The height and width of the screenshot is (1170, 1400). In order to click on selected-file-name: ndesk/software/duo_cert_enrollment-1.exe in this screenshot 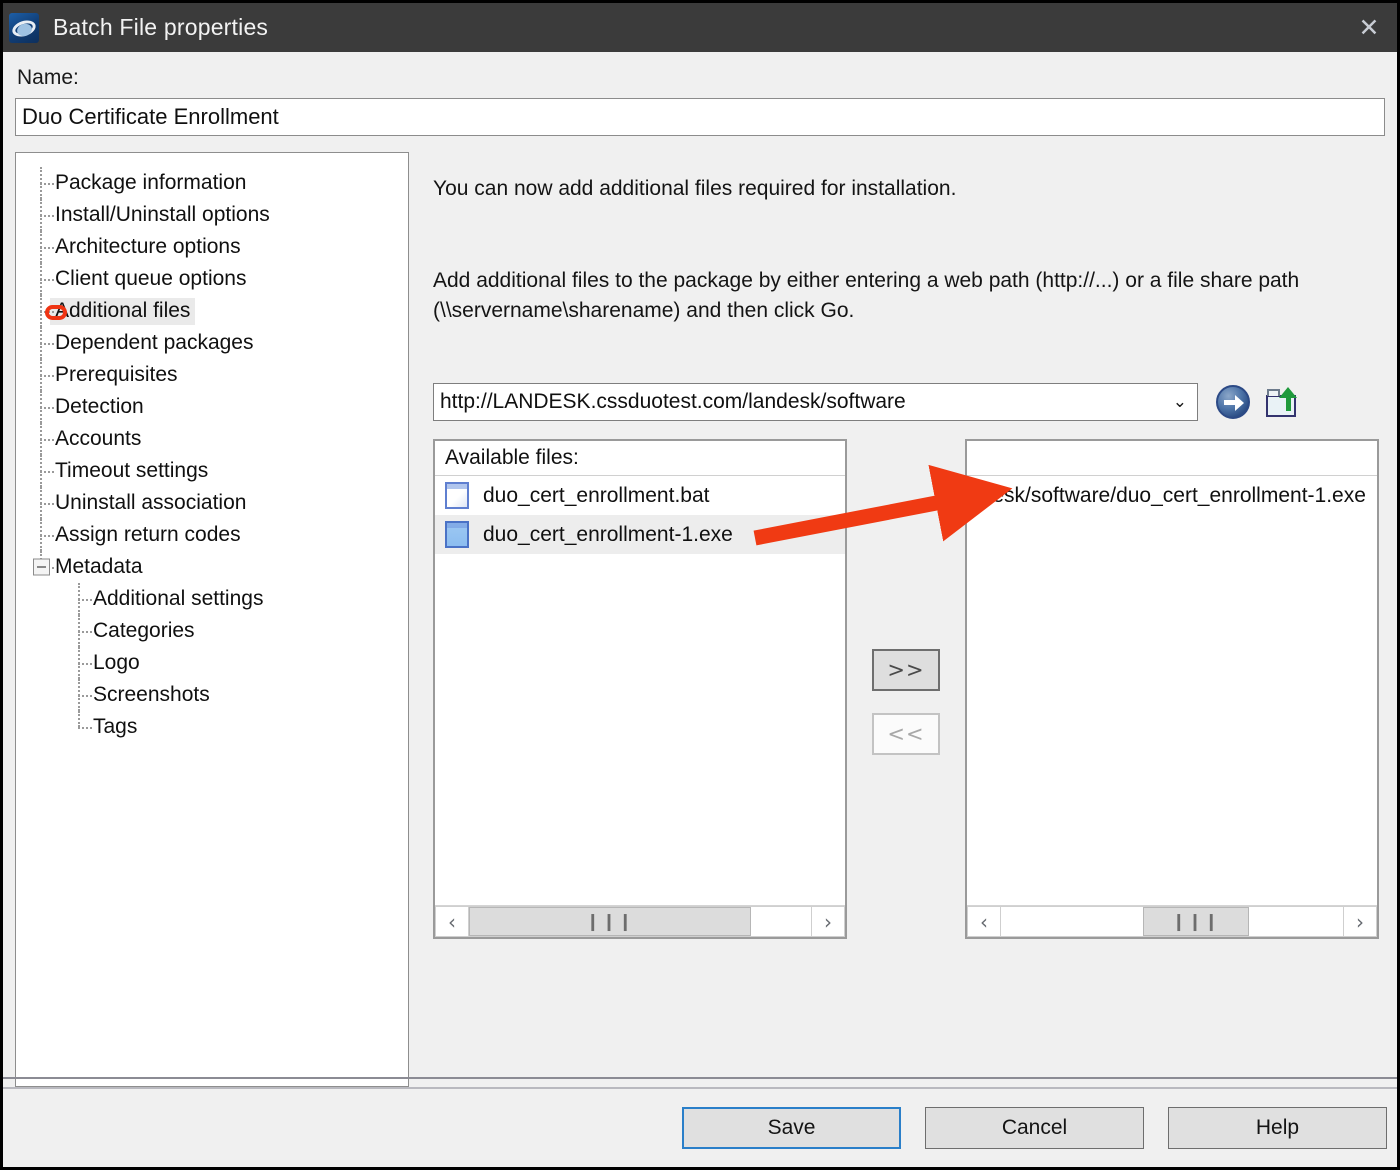, I will do `click(1167, 495)`.